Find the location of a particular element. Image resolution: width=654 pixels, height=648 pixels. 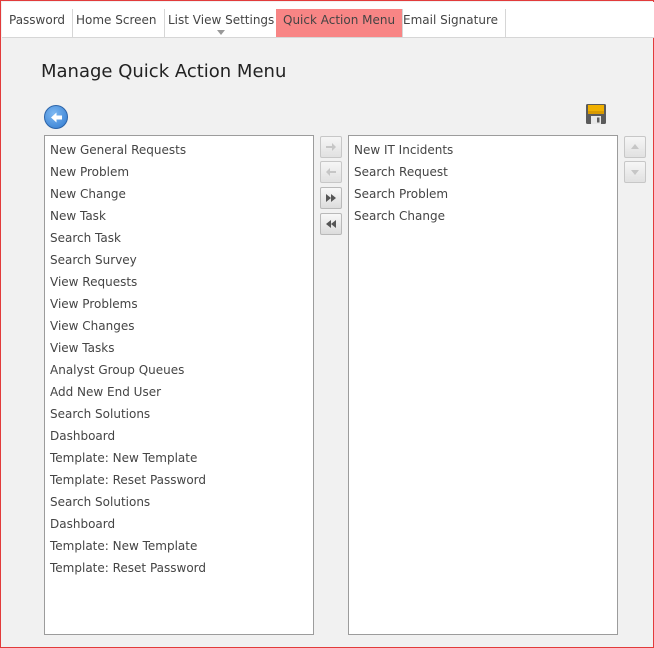

floppy-disk-icon is located at coordinates (596, 114).